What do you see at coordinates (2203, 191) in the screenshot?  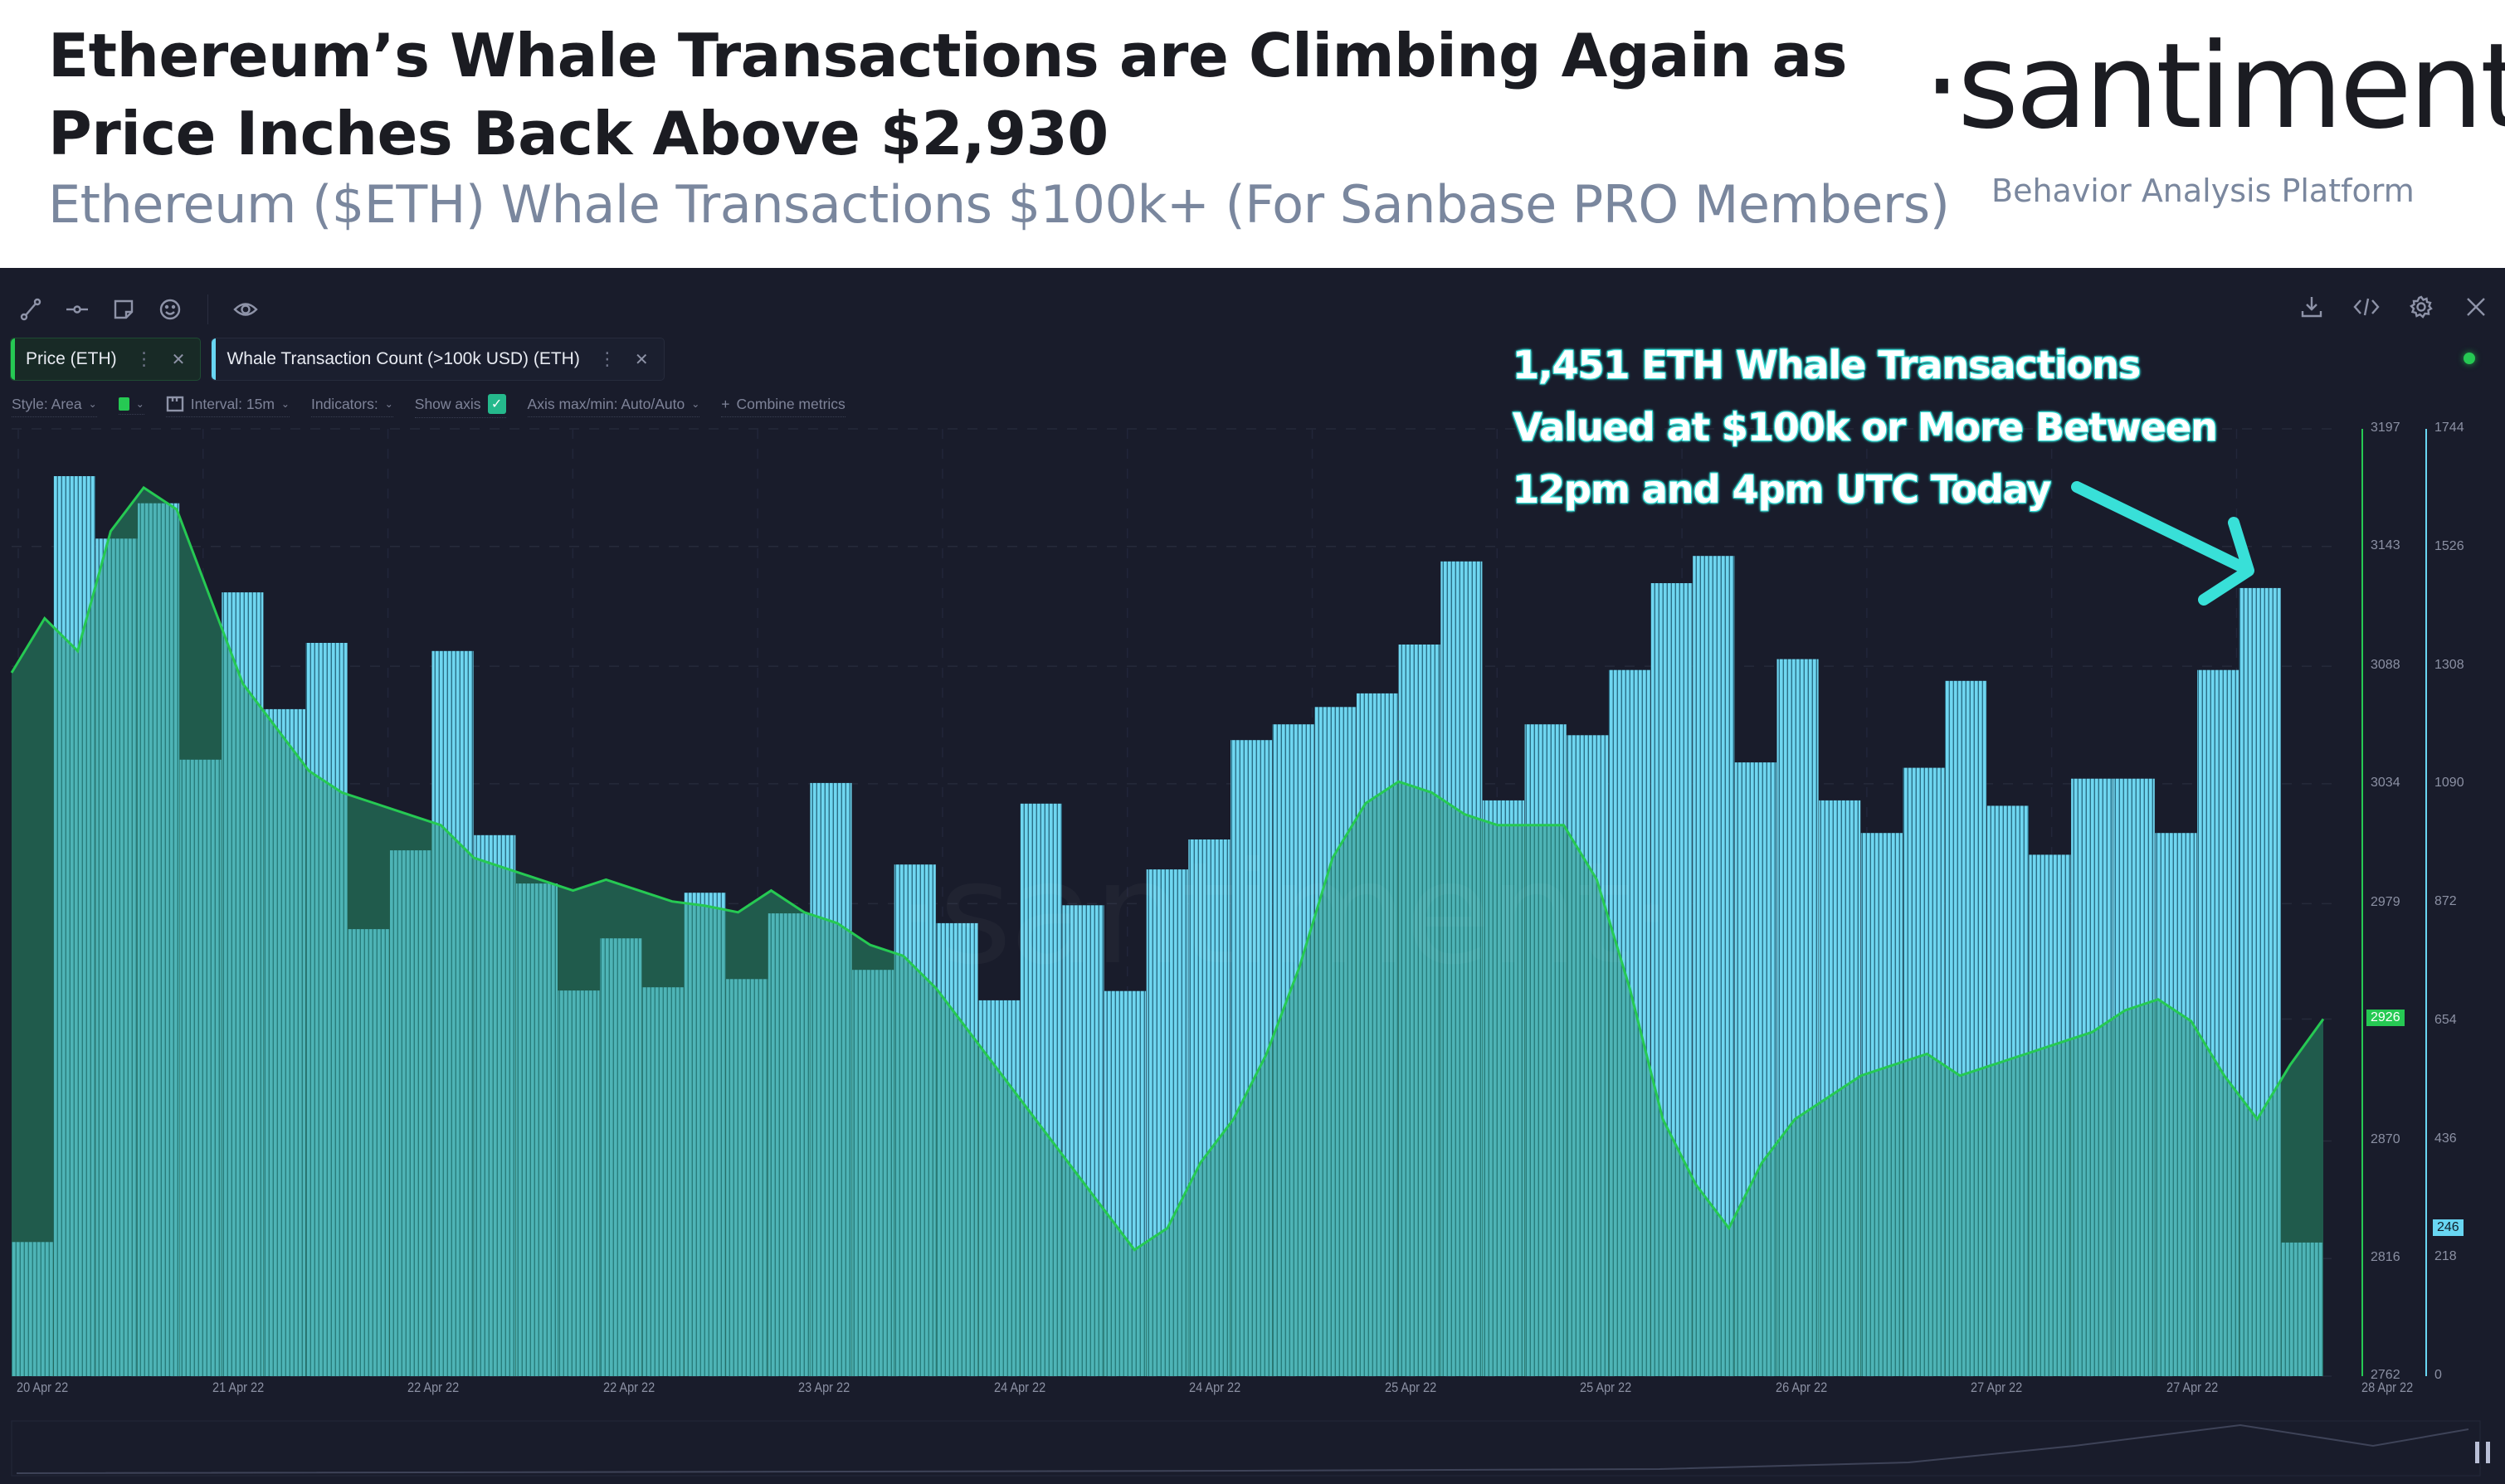 I see `logo-tagline: Behavior Analysis Platform` at bounding box center [2203, 191].